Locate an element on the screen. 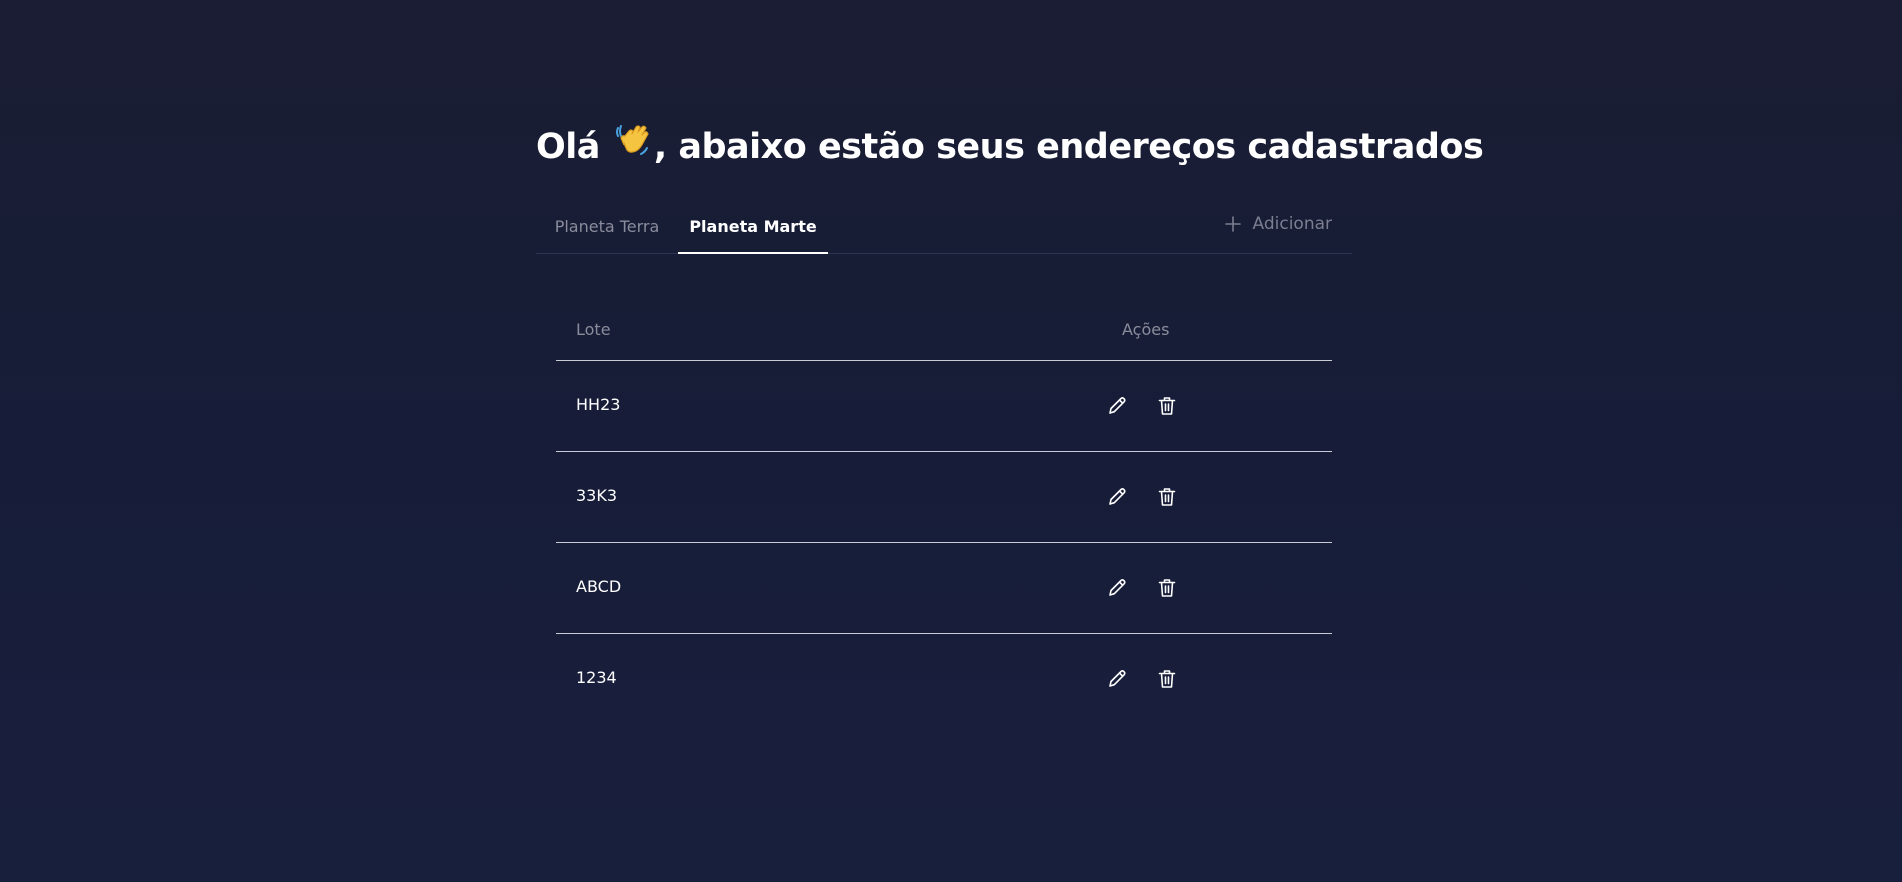  add-button-label: Adicionar is located at coordinates (1292, 224).